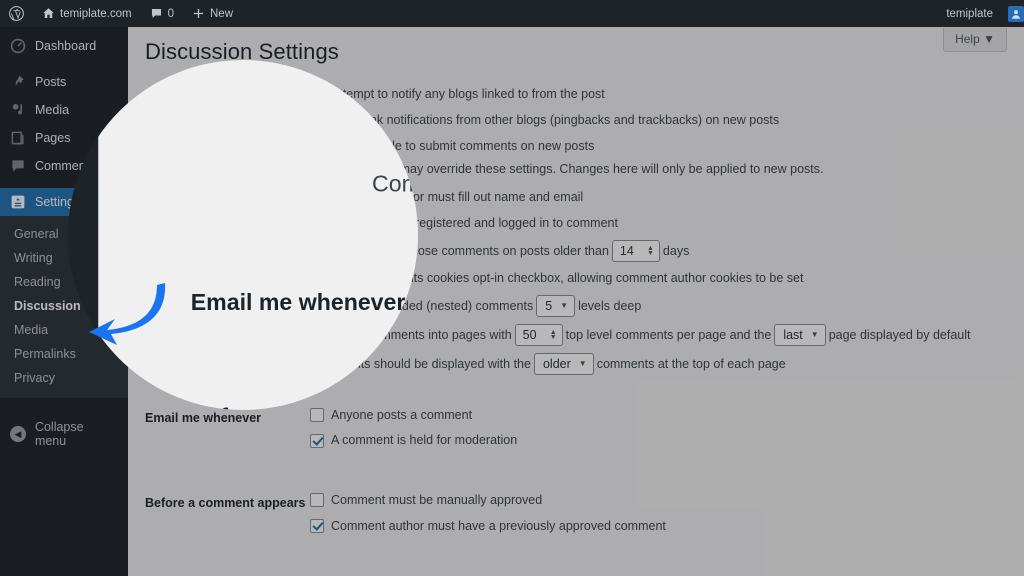 This screenshot has width=1024, height=576. I want to click on settings-gear-icon, so click(18, 202).